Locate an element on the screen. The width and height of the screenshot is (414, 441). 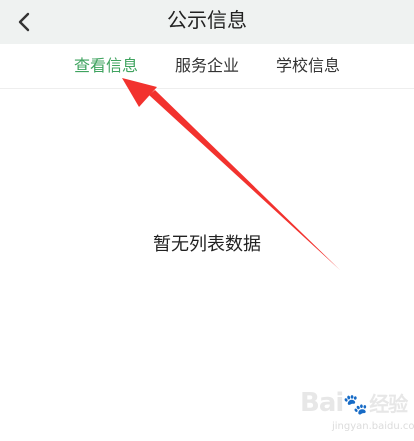
watermark-url: jingyan.baidu.com is located at coordinates (373, 426).